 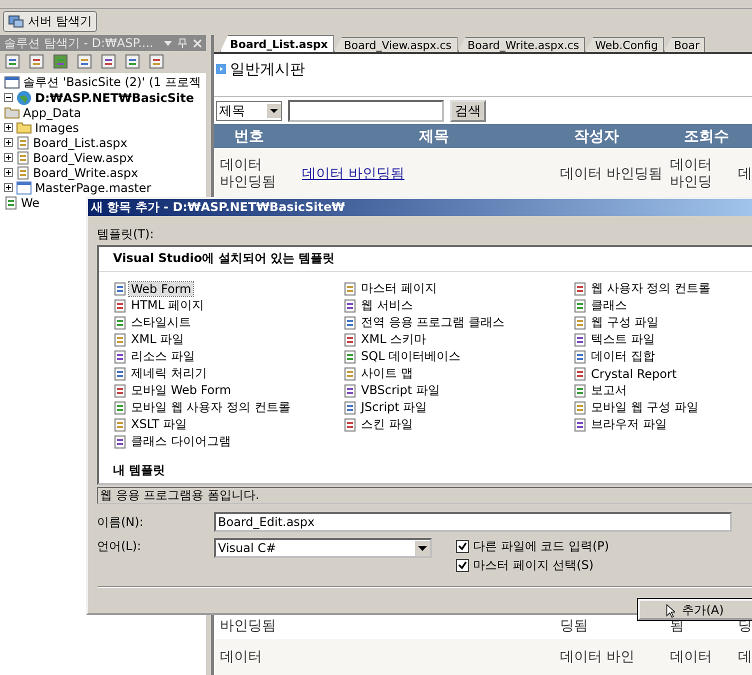 I want to click on editor-tab: Board_View.aspx.cs, so click(x=396, y=44).